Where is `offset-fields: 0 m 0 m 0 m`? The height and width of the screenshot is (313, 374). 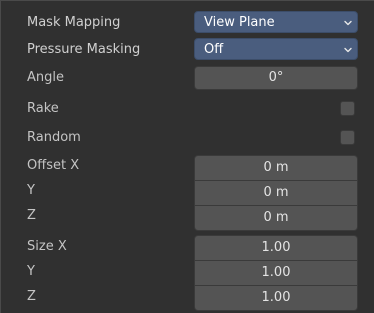 offset-fields: 0 m 0 m 0 m is located at coordinates (276, 193).